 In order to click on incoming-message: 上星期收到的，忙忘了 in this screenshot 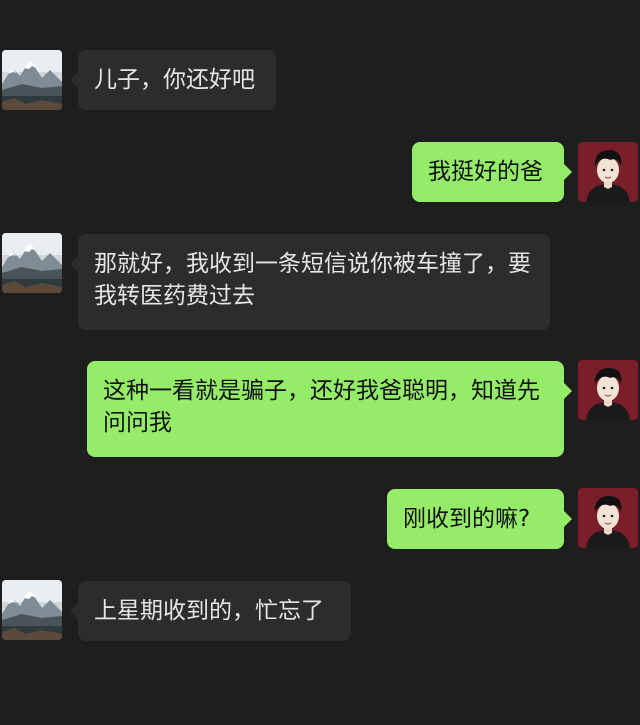, I will do `click(210, 611)`.